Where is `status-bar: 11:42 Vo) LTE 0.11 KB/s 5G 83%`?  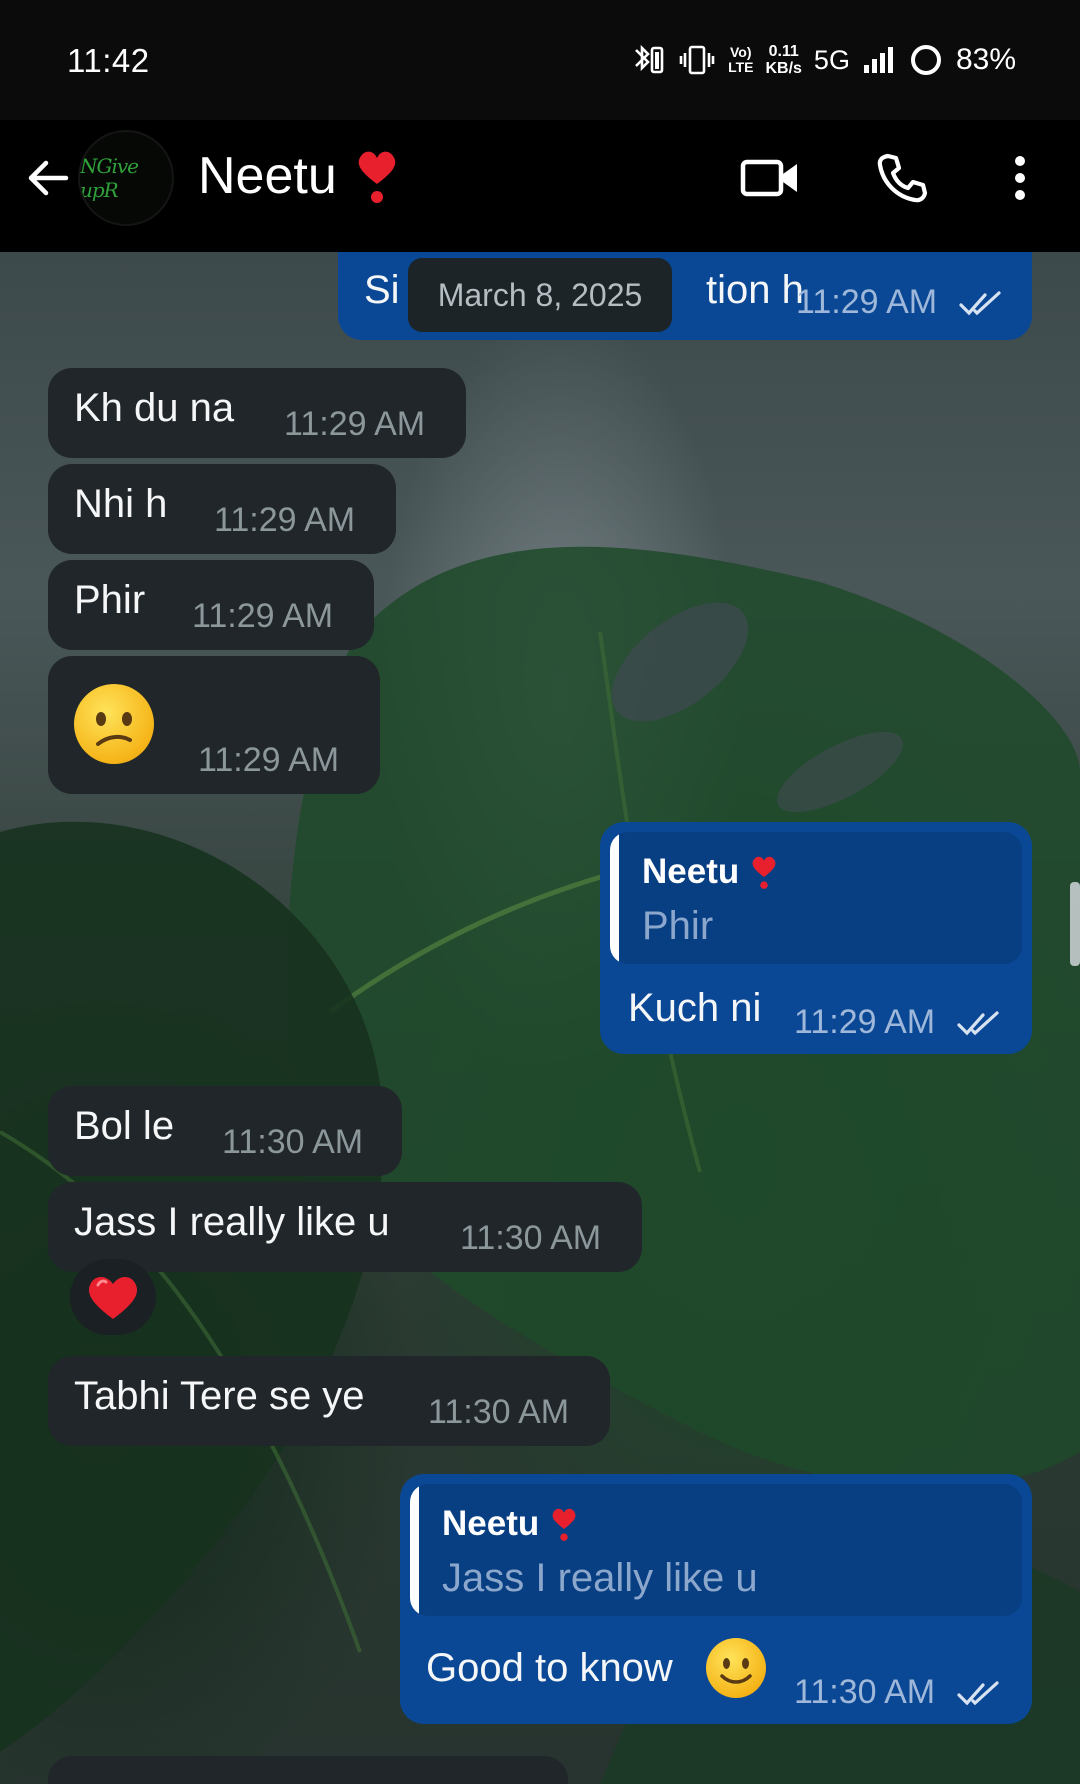
status-bar: 11:42 Vo) LTE 0.11 KB/s 5G 83% is located at coordinates (540, 60).